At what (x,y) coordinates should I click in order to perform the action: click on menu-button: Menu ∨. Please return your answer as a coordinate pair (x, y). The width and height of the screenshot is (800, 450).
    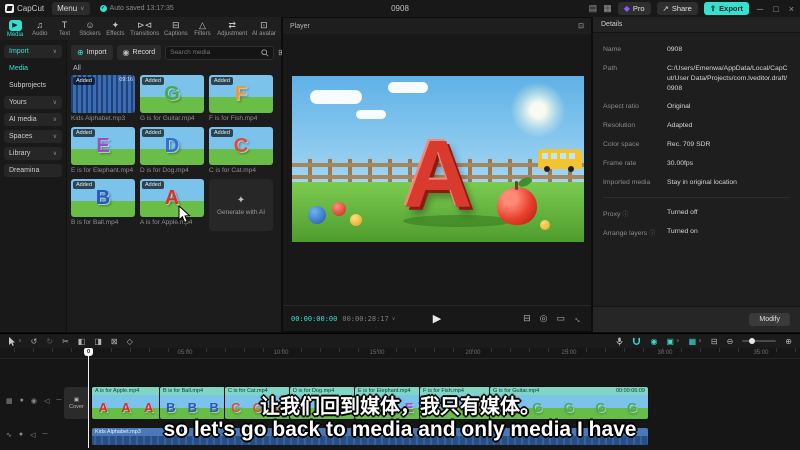
    Looking at the image, I should click on (71, 8).